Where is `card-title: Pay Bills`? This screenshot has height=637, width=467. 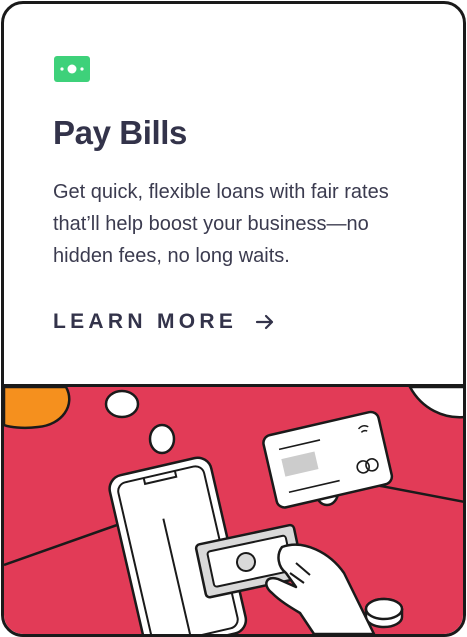 card-title: Pay Bills is located at coordinates (120, 132).